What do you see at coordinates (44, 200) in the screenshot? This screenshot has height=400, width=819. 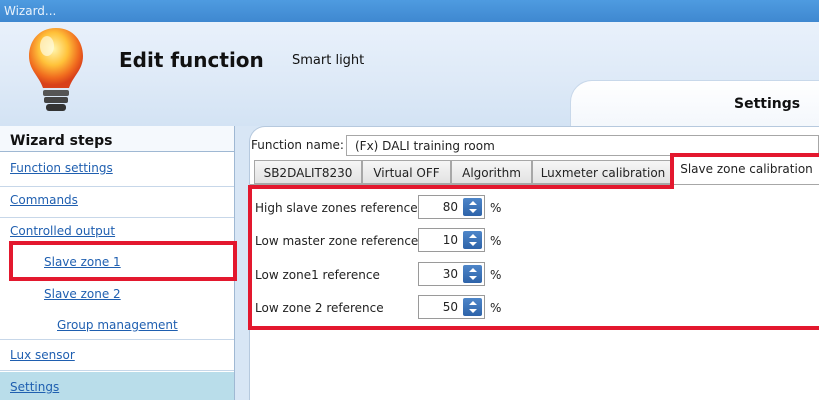 I see `sidebar-item-commands: Commands` at bounding box center [44, 200].